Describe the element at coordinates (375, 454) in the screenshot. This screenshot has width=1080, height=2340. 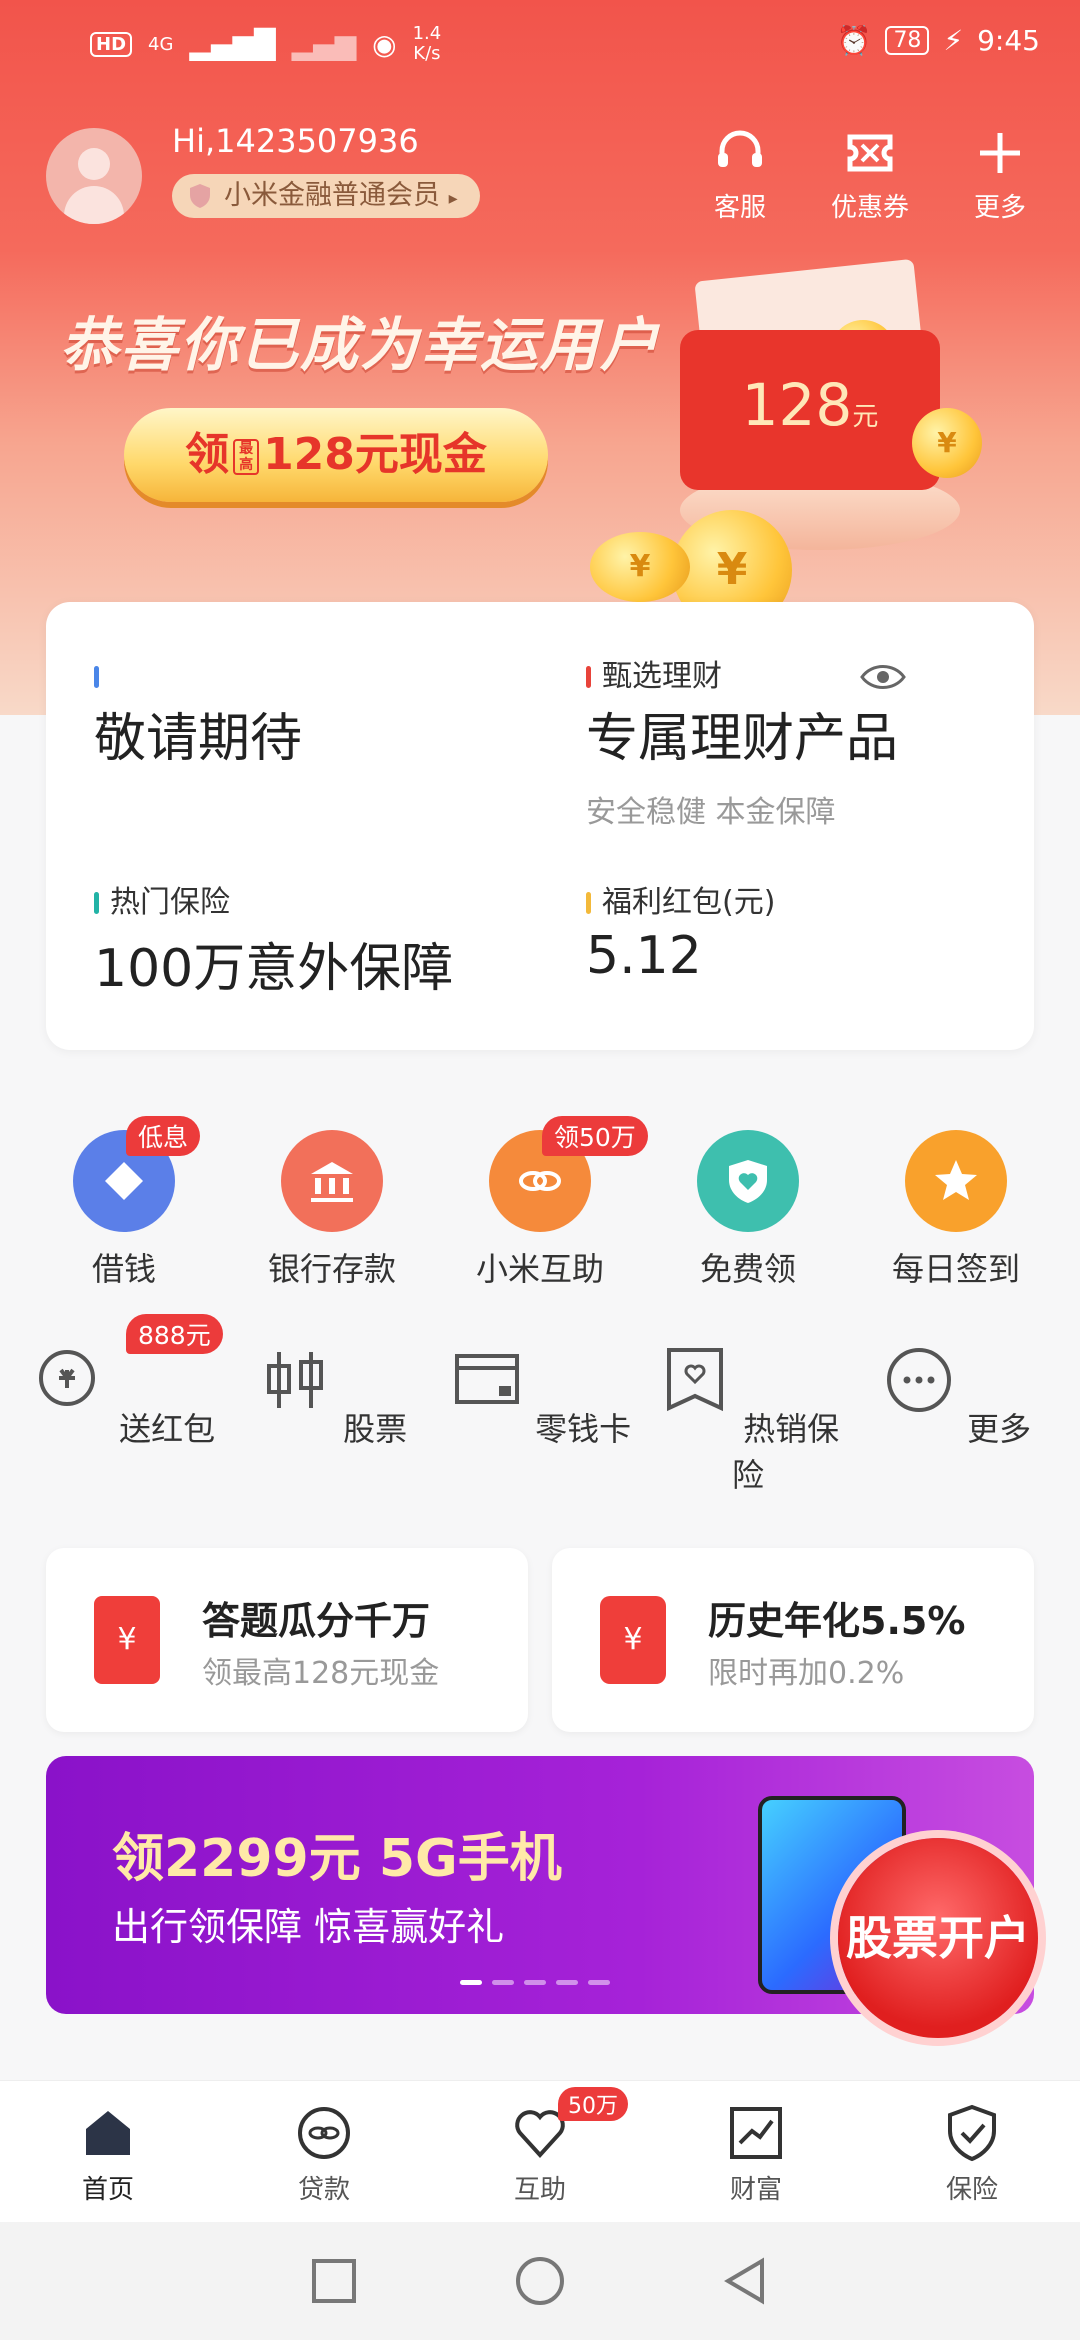
I see `claim-amount: 128元现金` at that location.